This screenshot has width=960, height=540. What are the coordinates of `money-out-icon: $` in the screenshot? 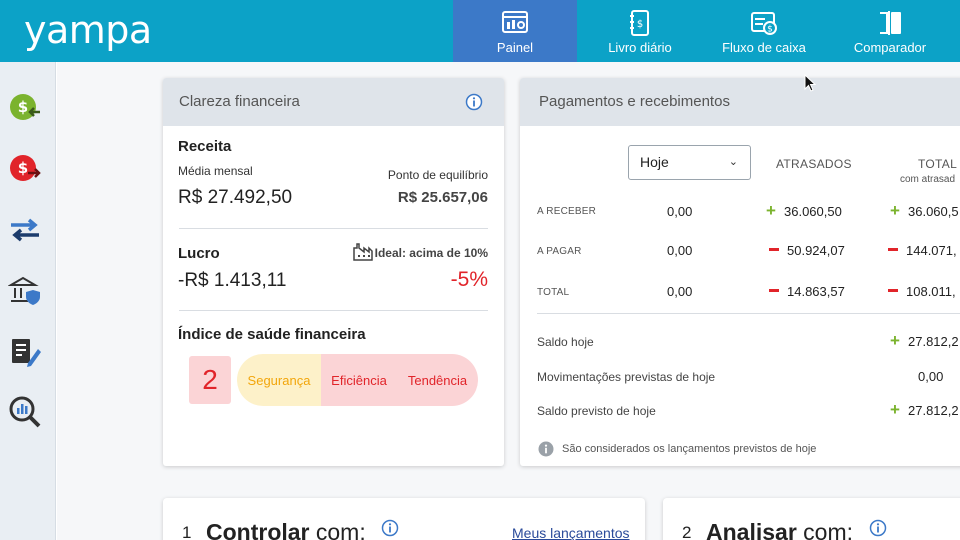 It's located at (25, 168).